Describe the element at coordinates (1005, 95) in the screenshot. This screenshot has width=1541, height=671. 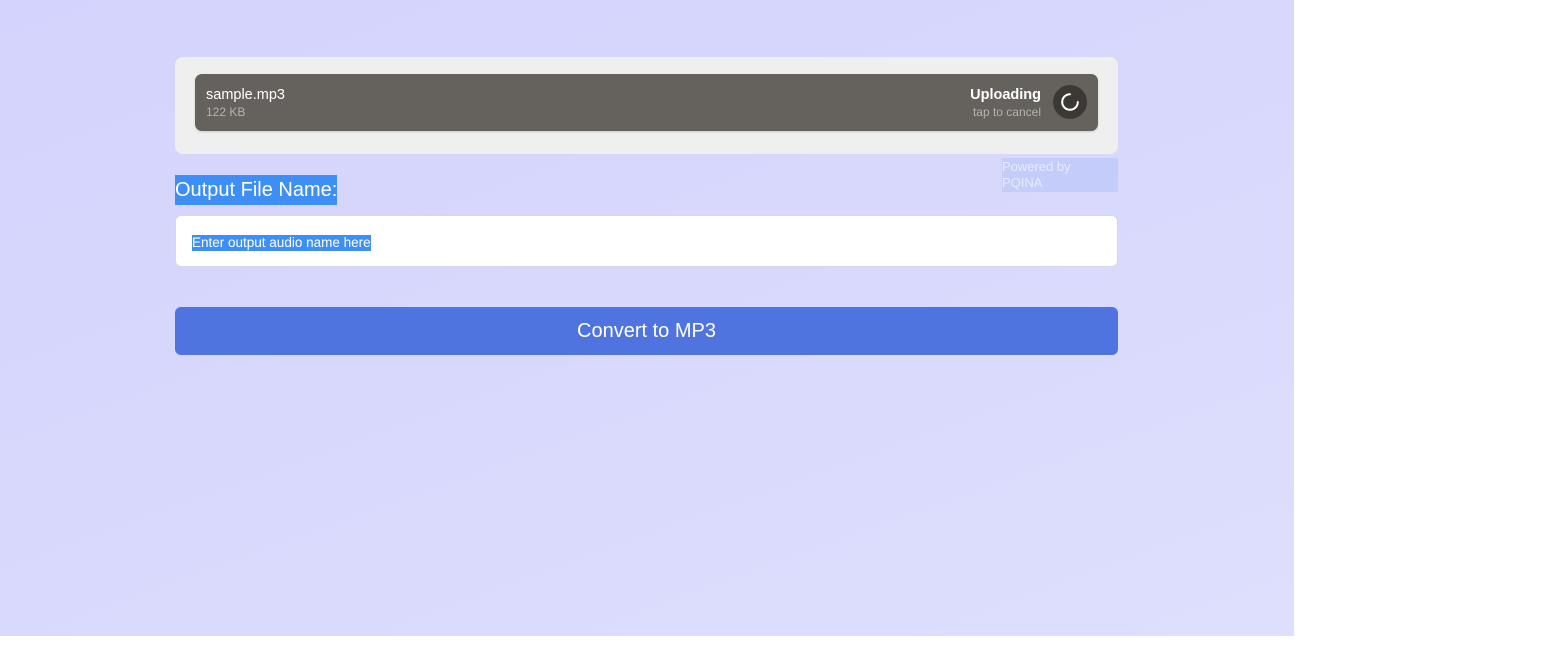
I see `upload-status: Uploading` at that location.